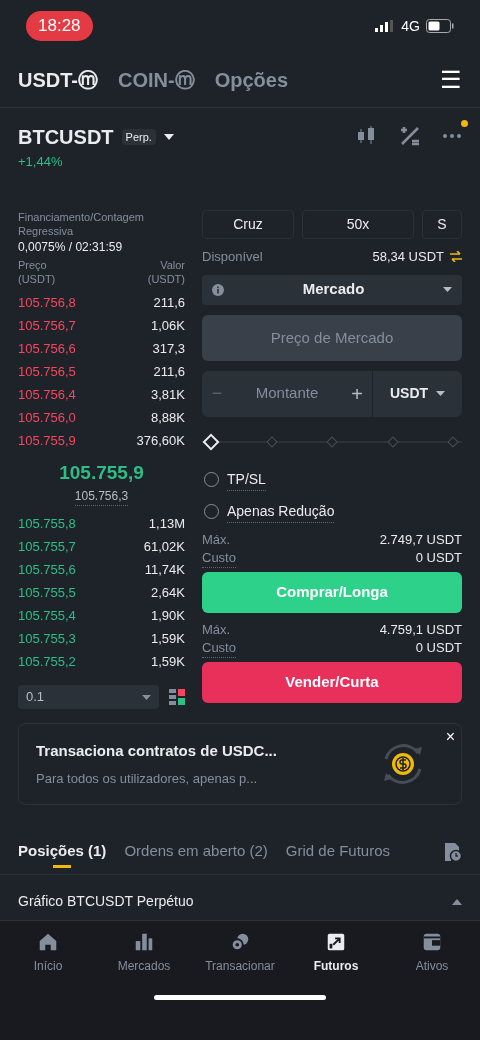 The image size is (480, 1040). What do you see at coordinates (408, 256) in the screenshot?
I see `available-value: 58,34 USDT` at bounding box center [408, 256].